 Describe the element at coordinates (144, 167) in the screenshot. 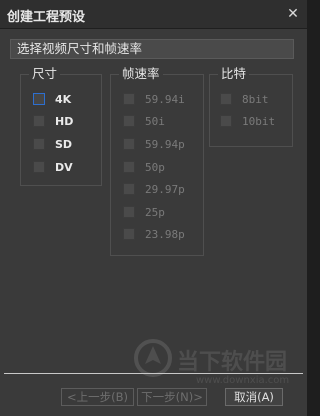

I see `fps-option-50p: 50p` at that location.